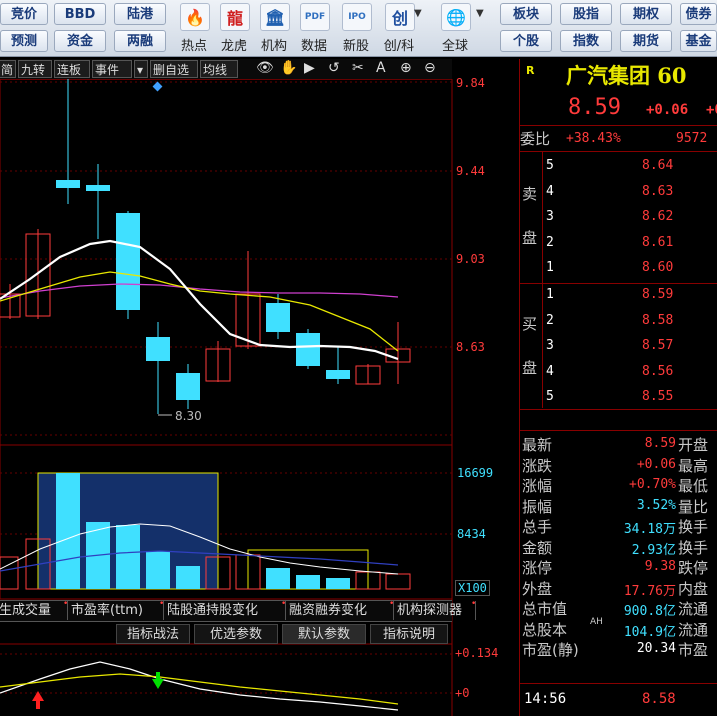  I want to click on indicator-axis-top: +0.134, so click(477, 653).